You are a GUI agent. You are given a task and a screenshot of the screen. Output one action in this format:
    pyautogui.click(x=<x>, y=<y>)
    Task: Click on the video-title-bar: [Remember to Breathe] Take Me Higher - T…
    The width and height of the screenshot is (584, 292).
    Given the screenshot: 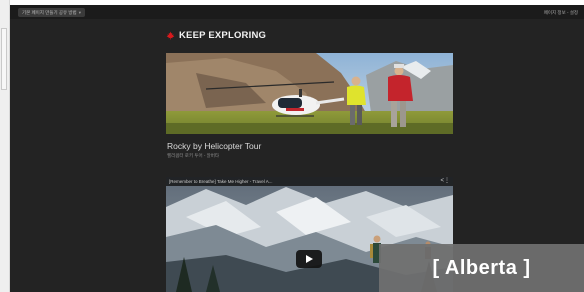 What is the action you would take?
    pyautogui.click(x=309, y=181)
    